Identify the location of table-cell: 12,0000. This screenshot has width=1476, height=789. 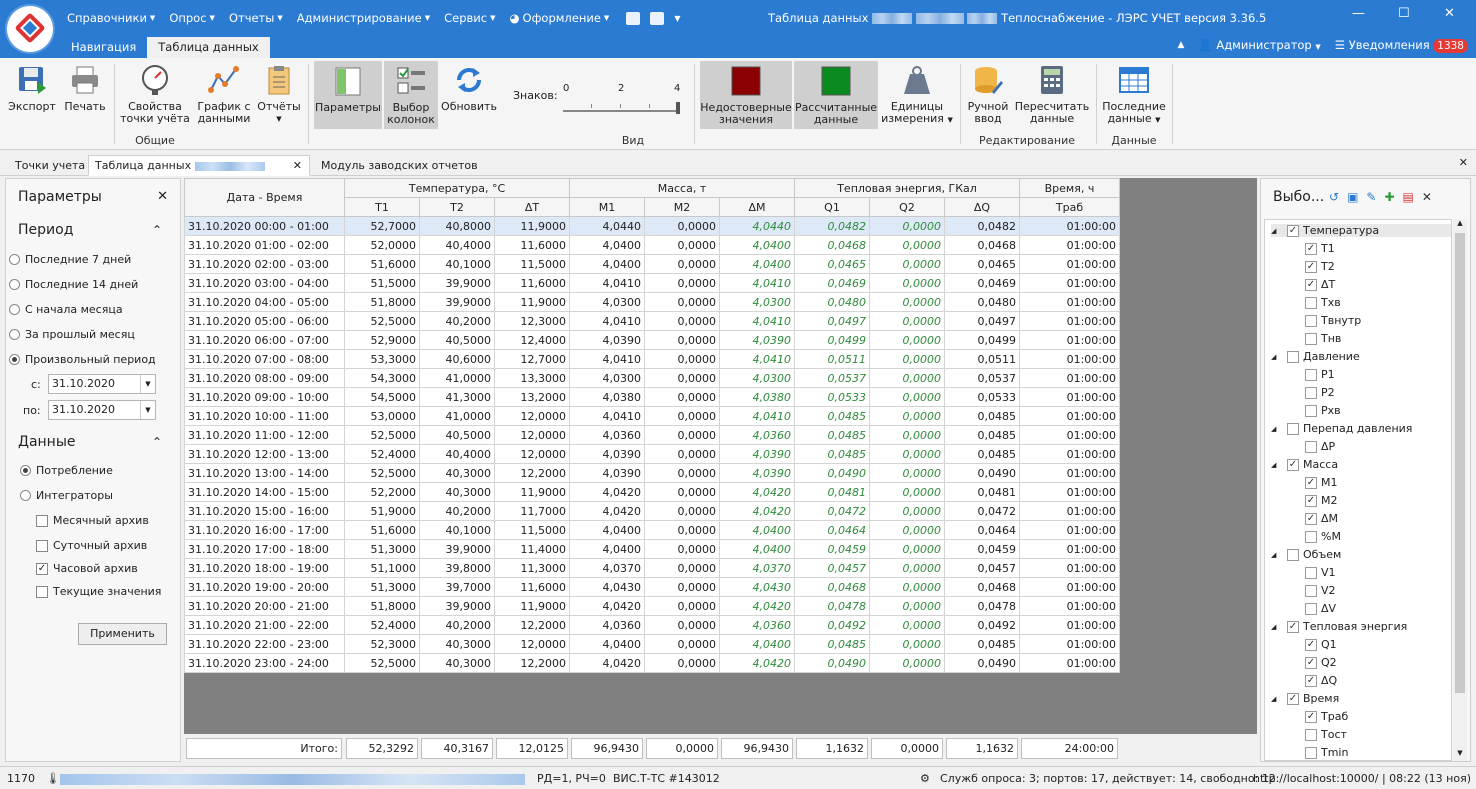
(532, 435).